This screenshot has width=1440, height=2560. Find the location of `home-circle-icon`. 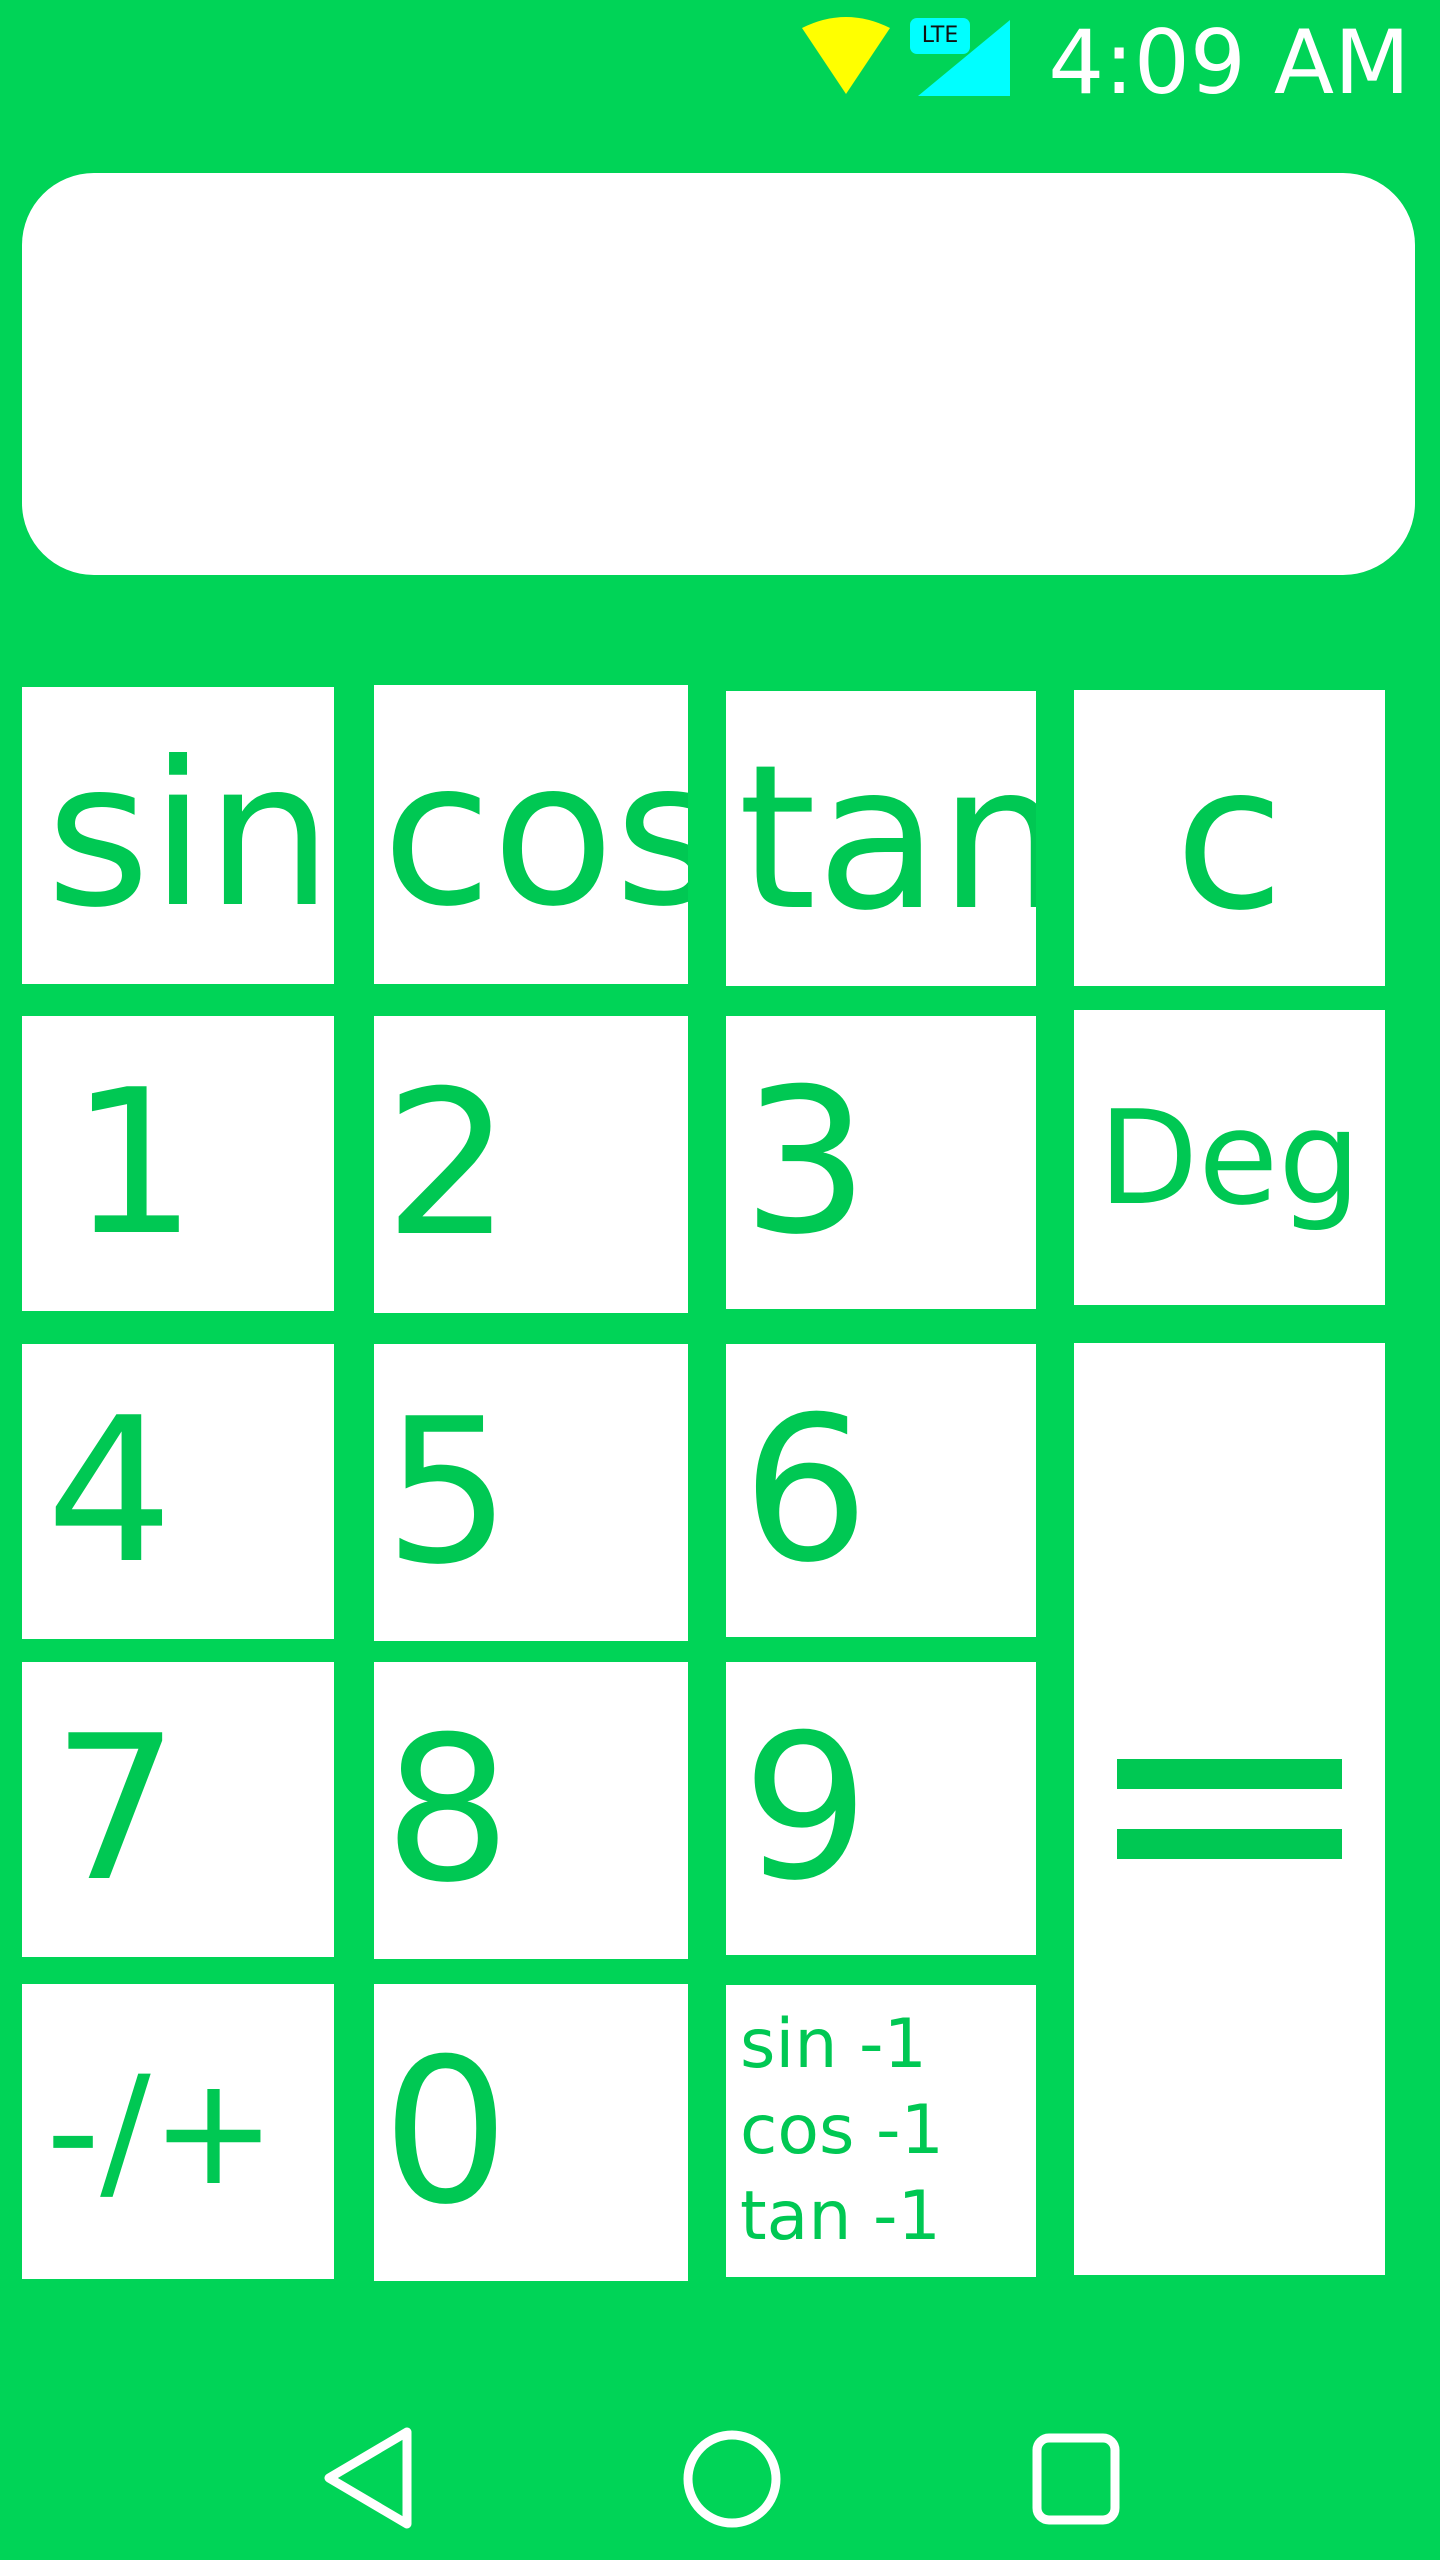

home-circle-icon is located at coordinates (732, 2479).